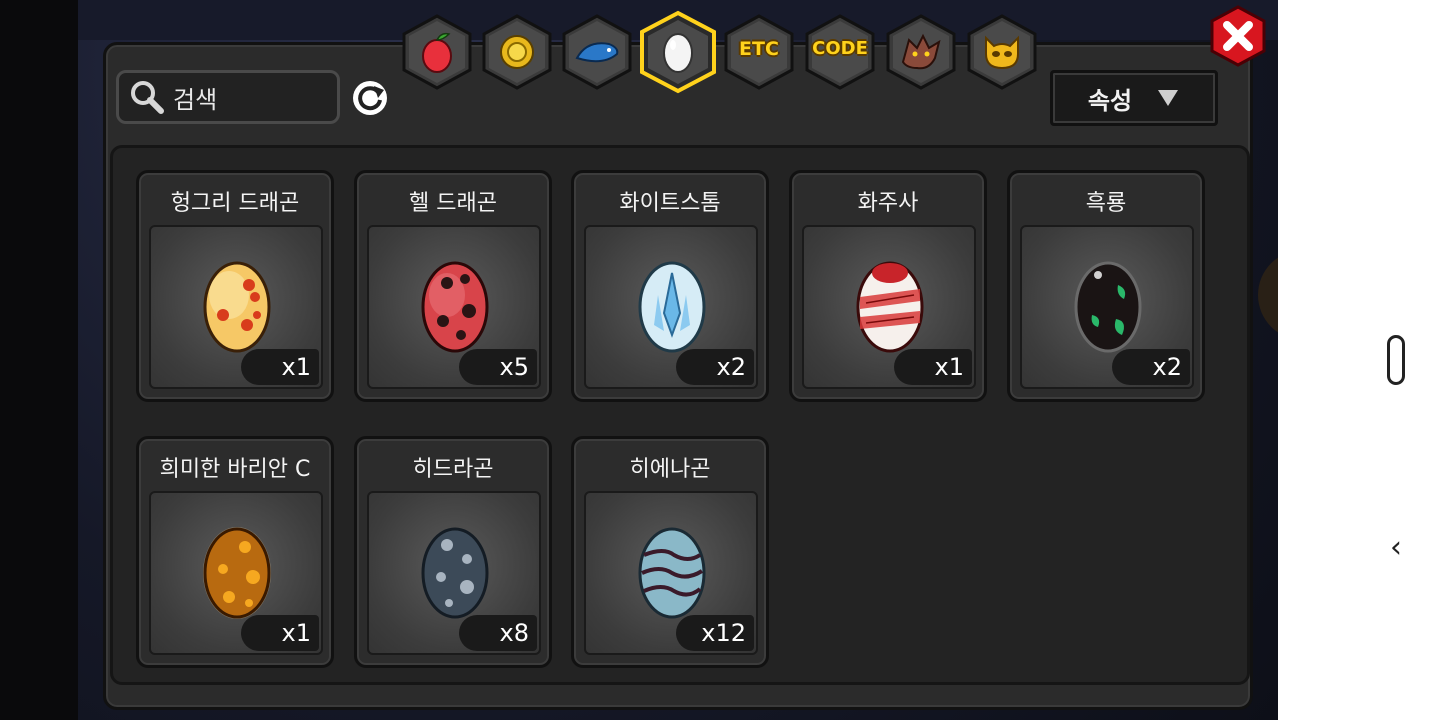 This screenshot has height=720, width=1440. I want to click on tab-food, so click(437, 52).